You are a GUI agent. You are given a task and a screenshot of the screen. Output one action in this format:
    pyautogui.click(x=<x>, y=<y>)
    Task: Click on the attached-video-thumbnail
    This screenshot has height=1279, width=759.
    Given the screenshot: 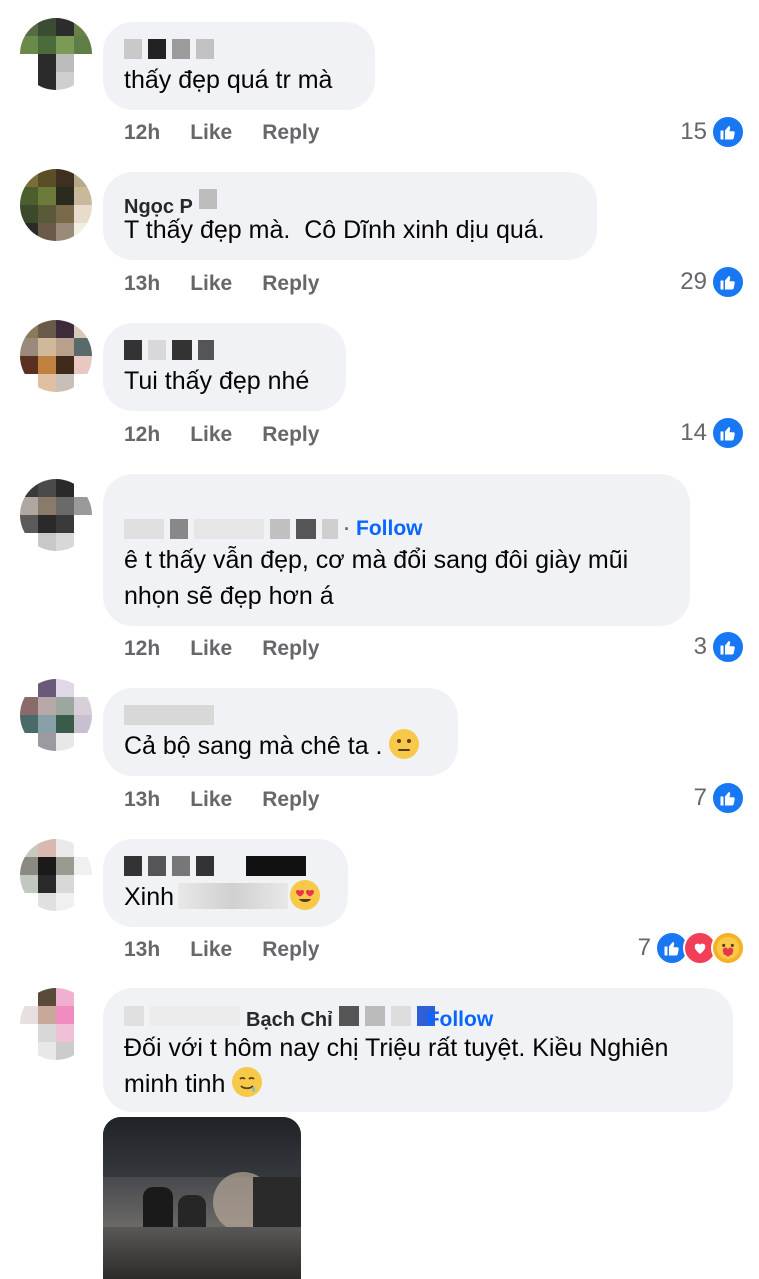 What is the action you would take?
    pyautogui.click(x=202, y=1198)
    